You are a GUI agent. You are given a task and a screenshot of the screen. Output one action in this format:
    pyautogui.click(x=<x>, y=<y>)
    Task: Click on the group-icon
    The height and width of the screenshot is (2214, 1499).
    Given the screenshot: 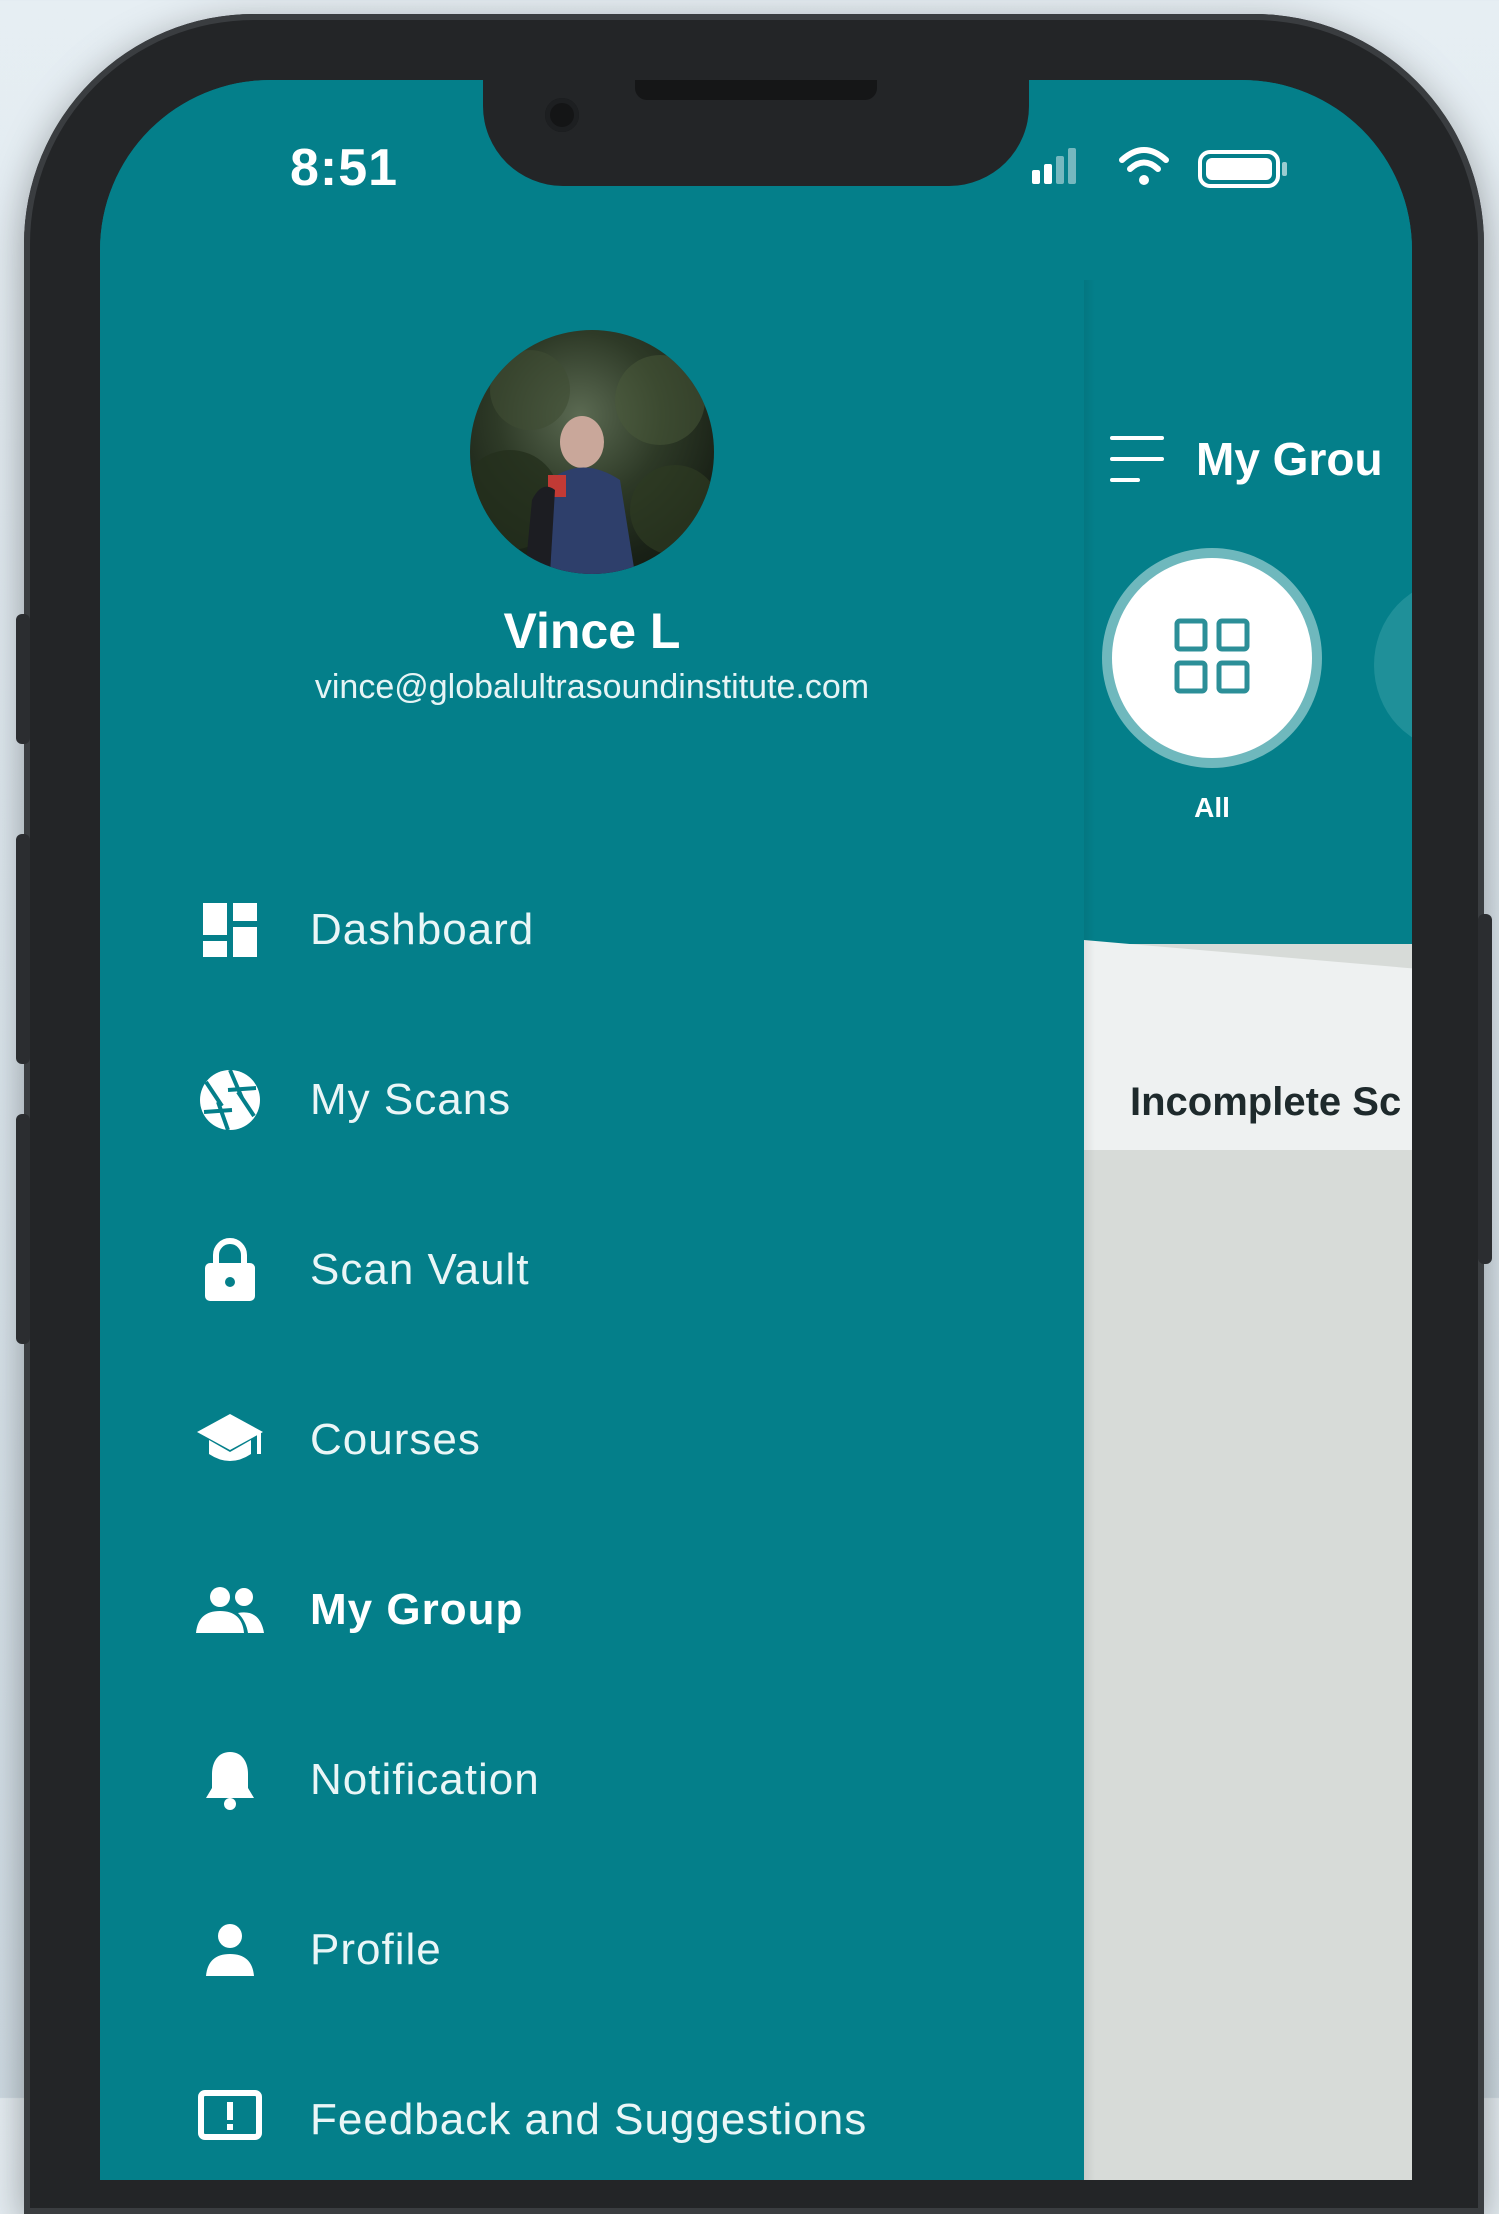 What is the action you would take?
    pyautogui.click(x=230, y=1610)
    